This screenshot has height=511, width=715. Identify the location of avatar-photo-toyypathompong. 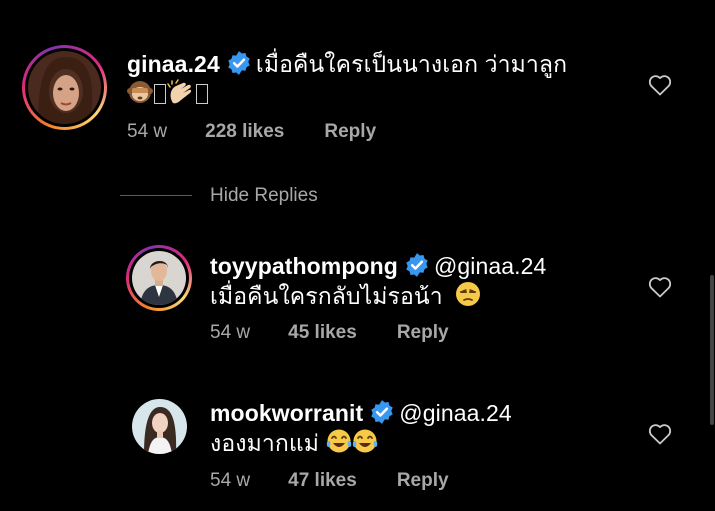
(159, 278).